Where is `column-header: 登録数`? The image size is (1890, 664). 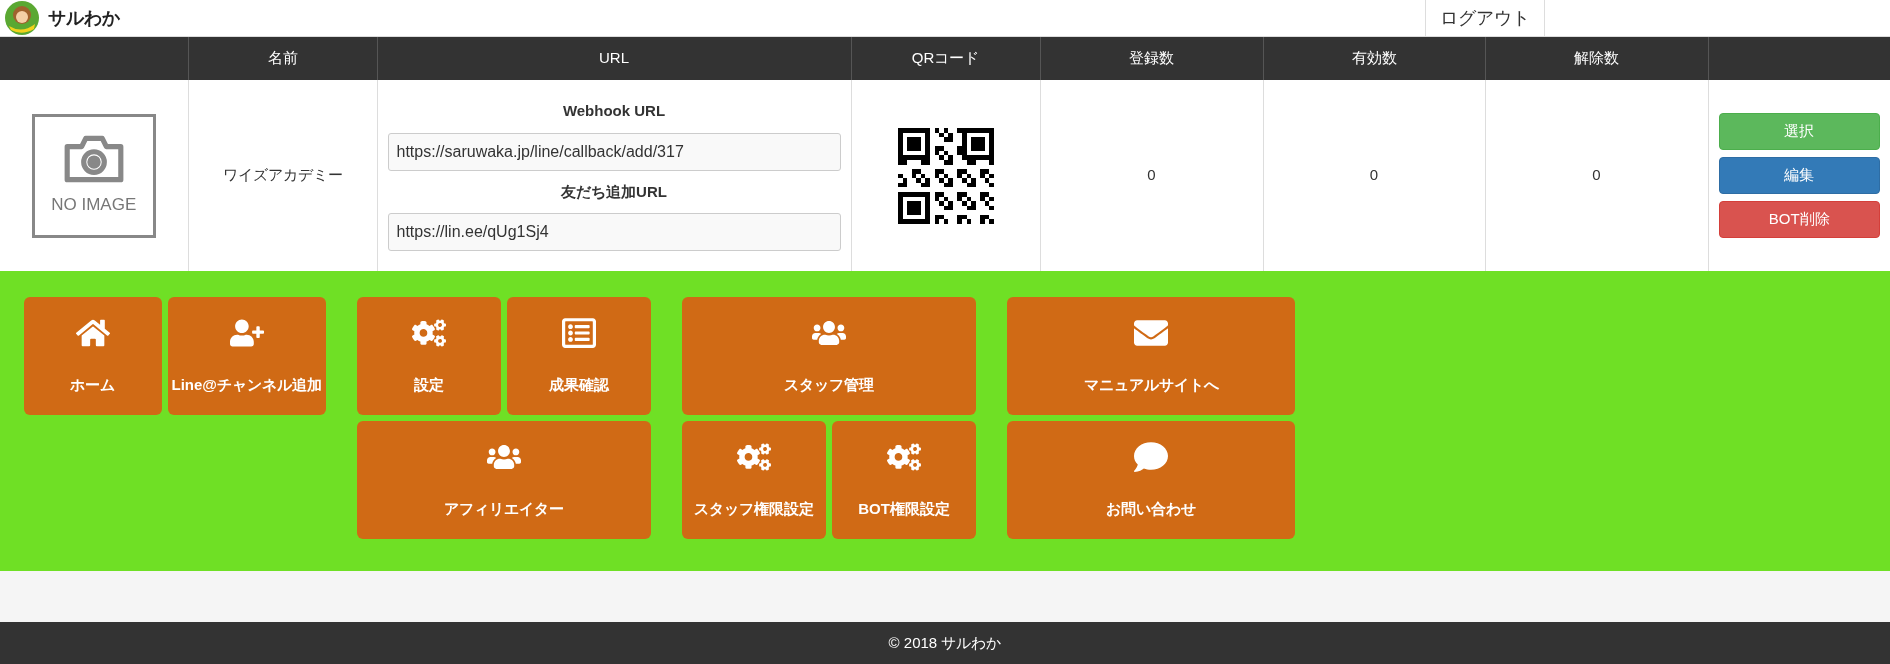
column-header: 登録数 is located at coordinates (1151, 58).